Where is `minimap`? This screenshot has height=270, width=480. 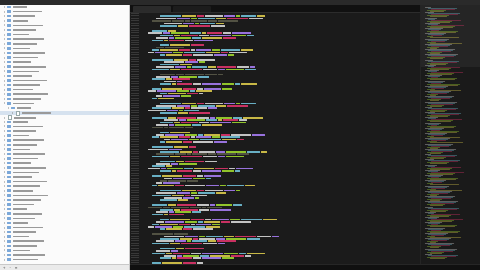
minimap is located at coordinates (450, 134).